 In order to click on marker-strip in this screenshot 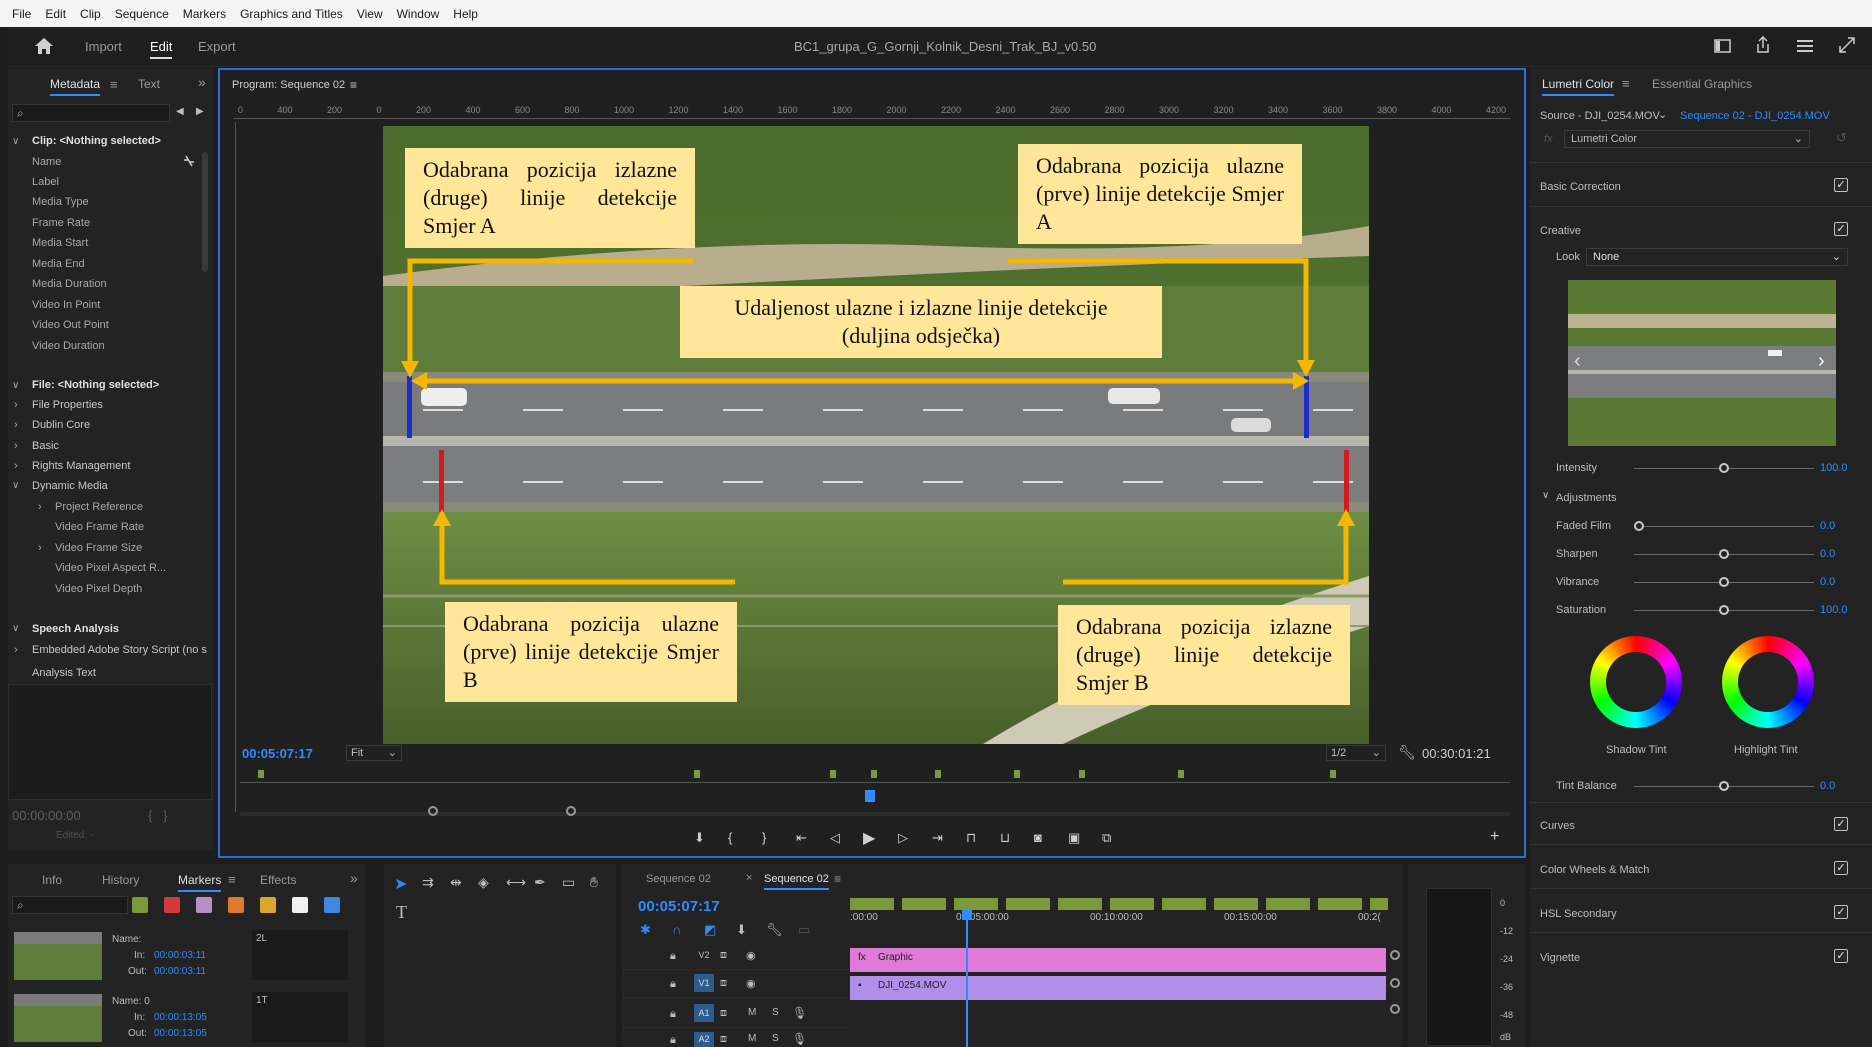, I will do `click(1119, 904)`.